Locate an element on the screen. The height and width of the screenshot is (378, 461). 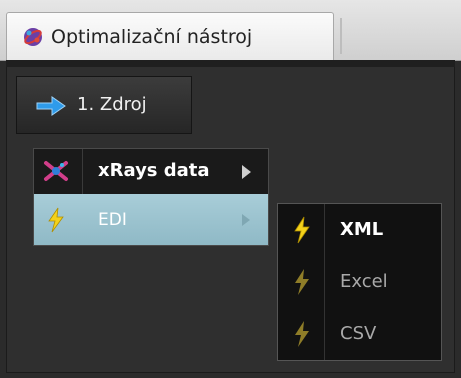
tab-separator is located at coordinates (341, 36).